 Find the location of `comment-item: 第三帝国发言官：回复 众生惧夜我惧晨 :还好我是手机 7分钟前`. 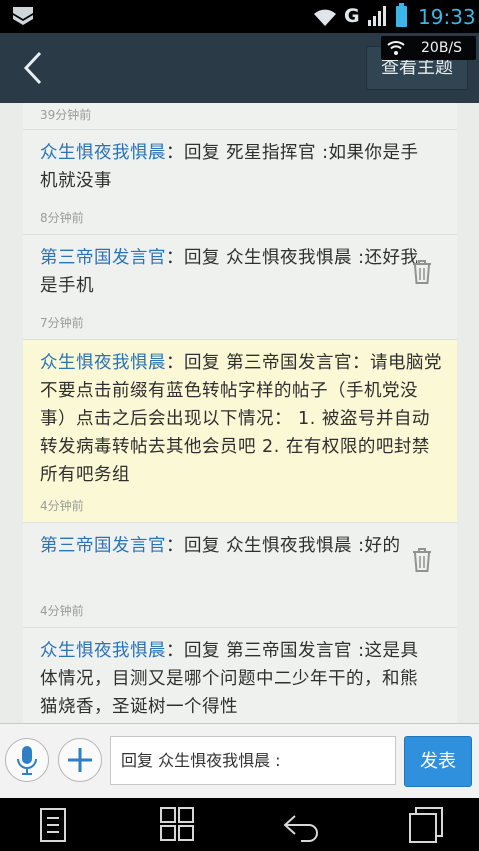

comment-item: 第三帝国发言官：回复 众生惧夜我惧晨 :还好我是手机 7分钟前 is located at coordinates (240, 287).